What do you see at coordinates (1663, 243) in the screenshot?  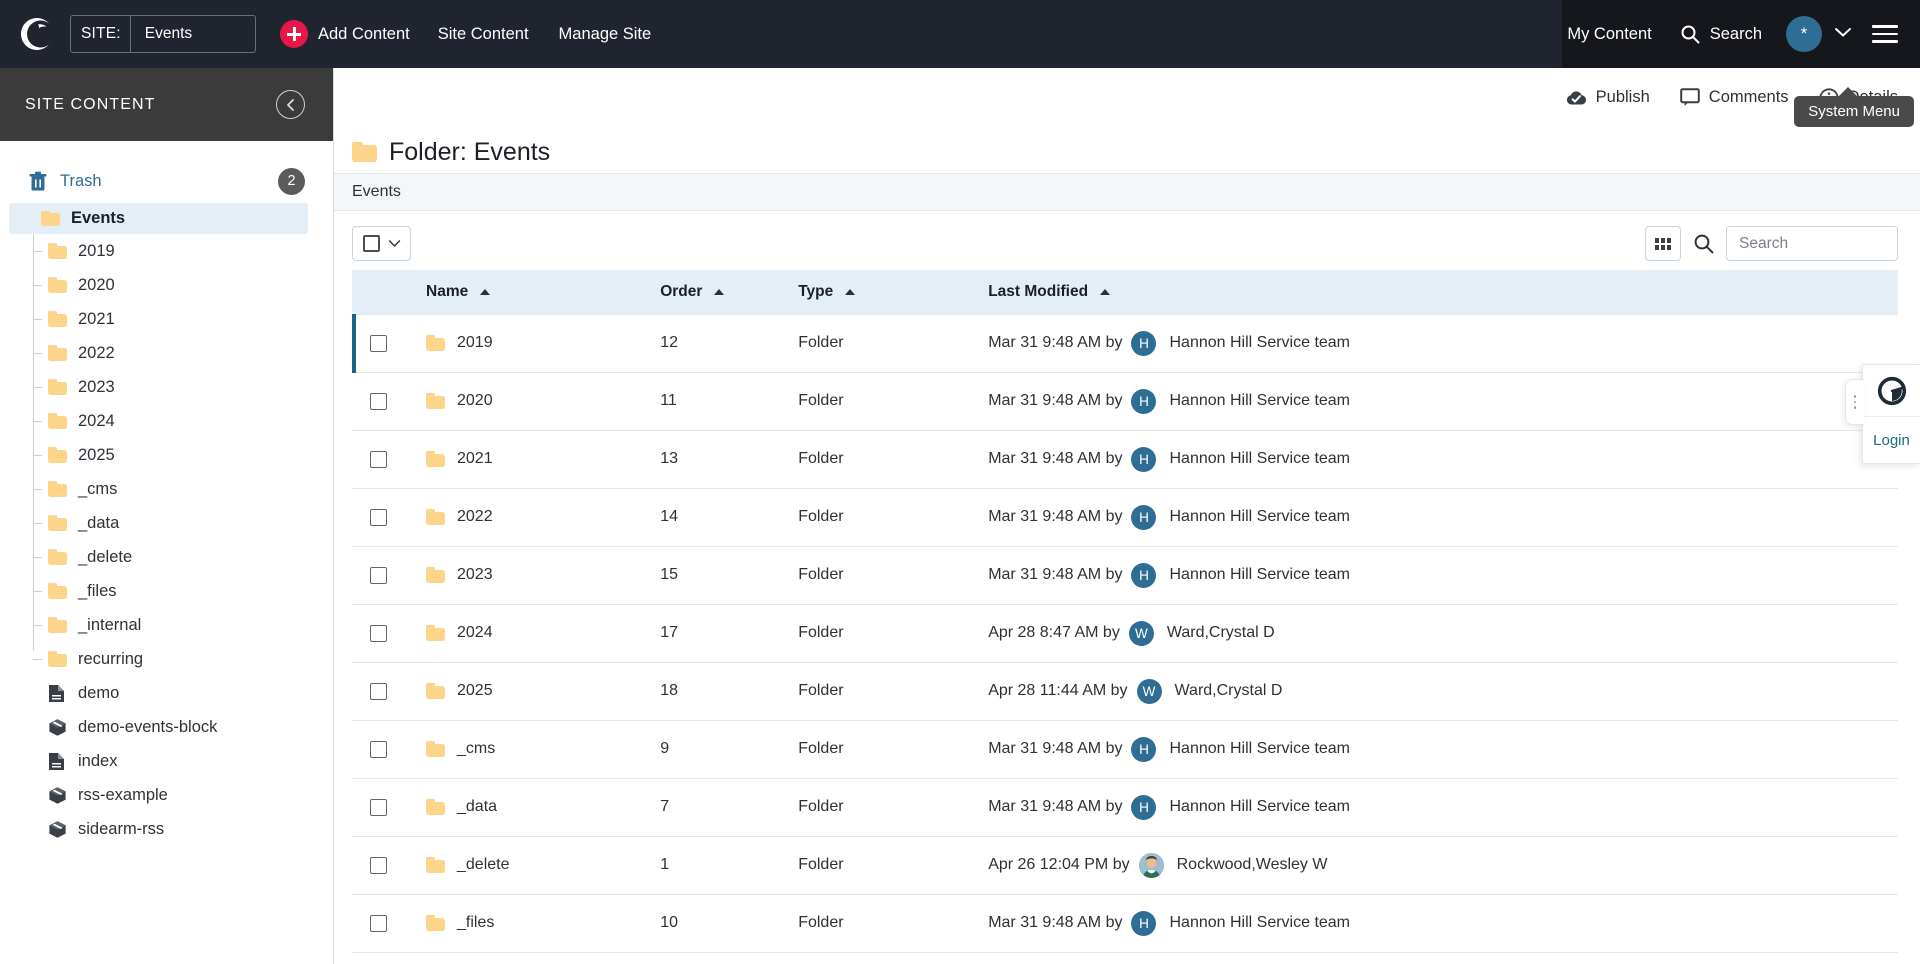 I see `grid-view-icon` at bounding box center [1663, 243].